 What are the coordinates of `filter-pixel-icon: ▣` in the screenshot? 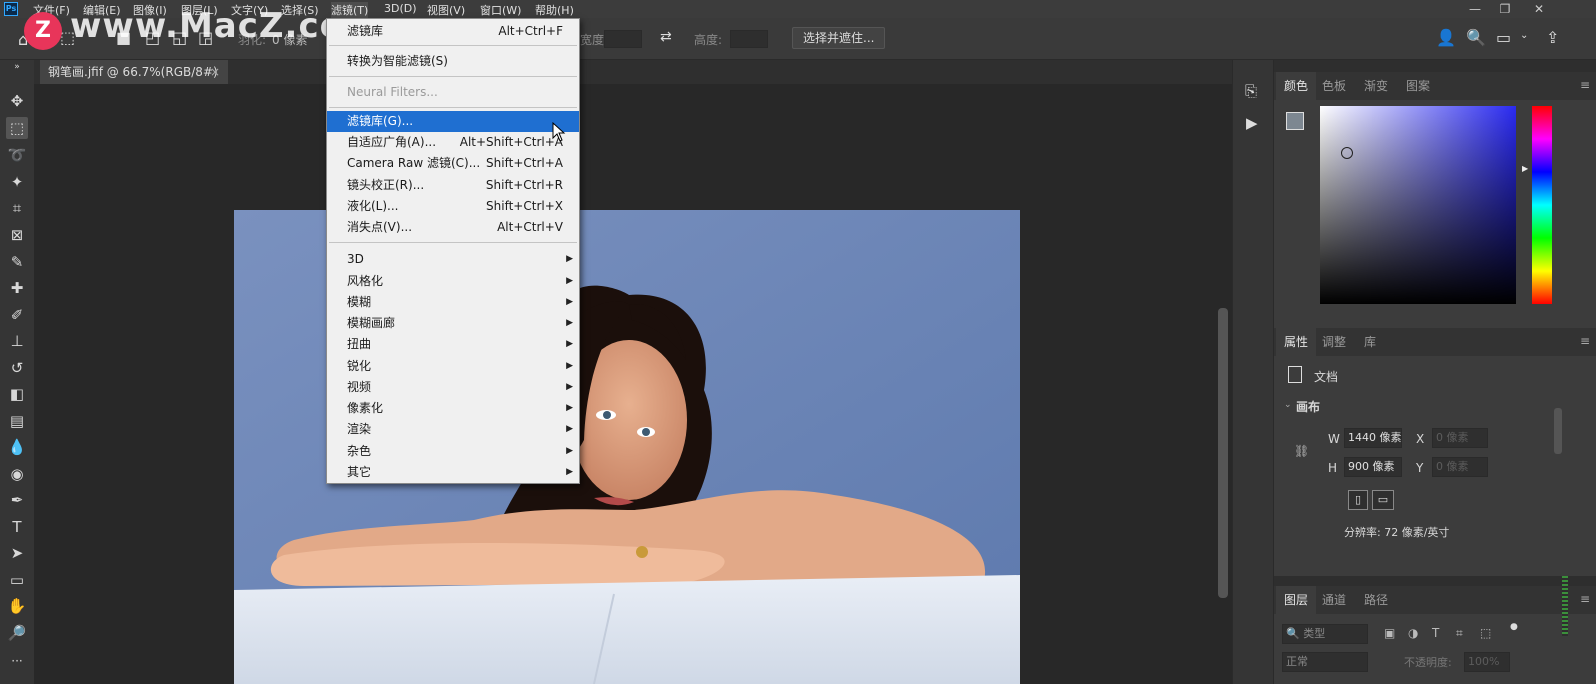 It's located at (1389, 633).